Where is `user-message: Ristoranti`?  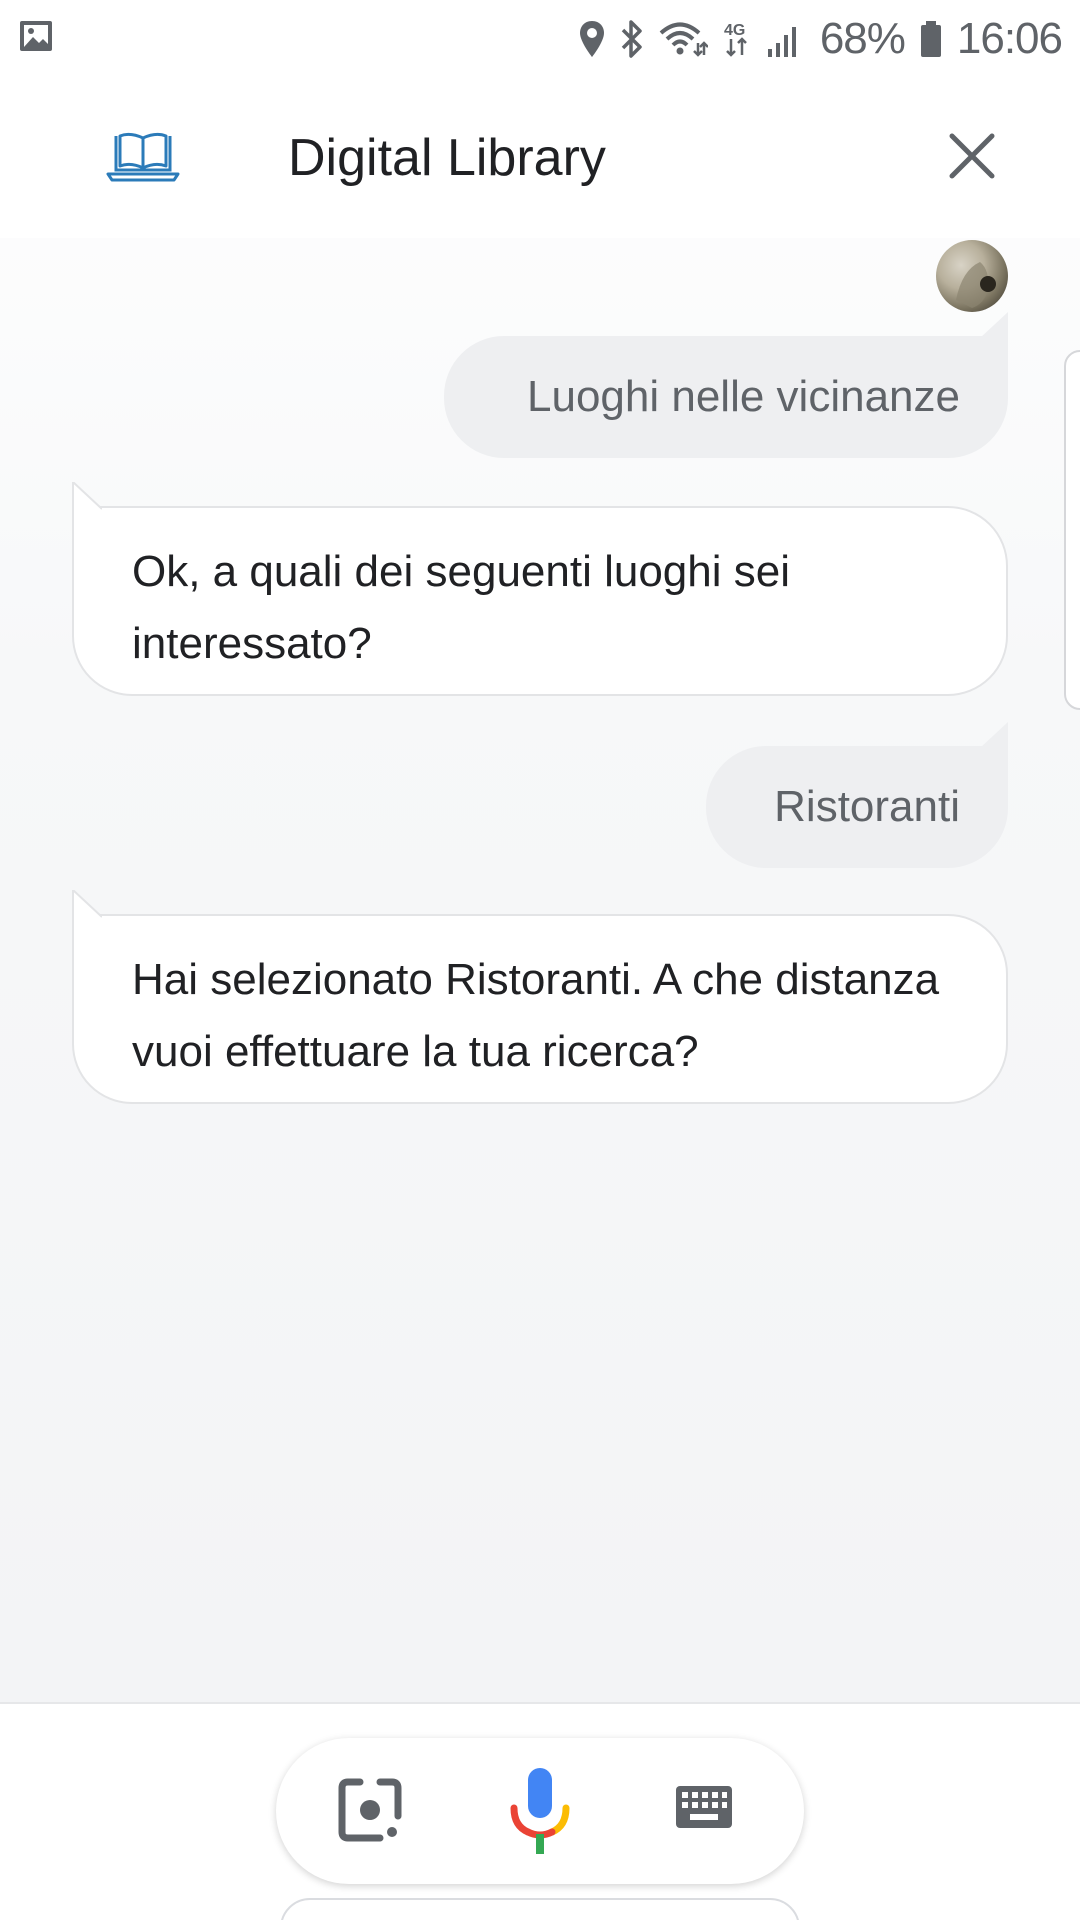
user-message: Ristoranti is located at coordinates (857, 807).